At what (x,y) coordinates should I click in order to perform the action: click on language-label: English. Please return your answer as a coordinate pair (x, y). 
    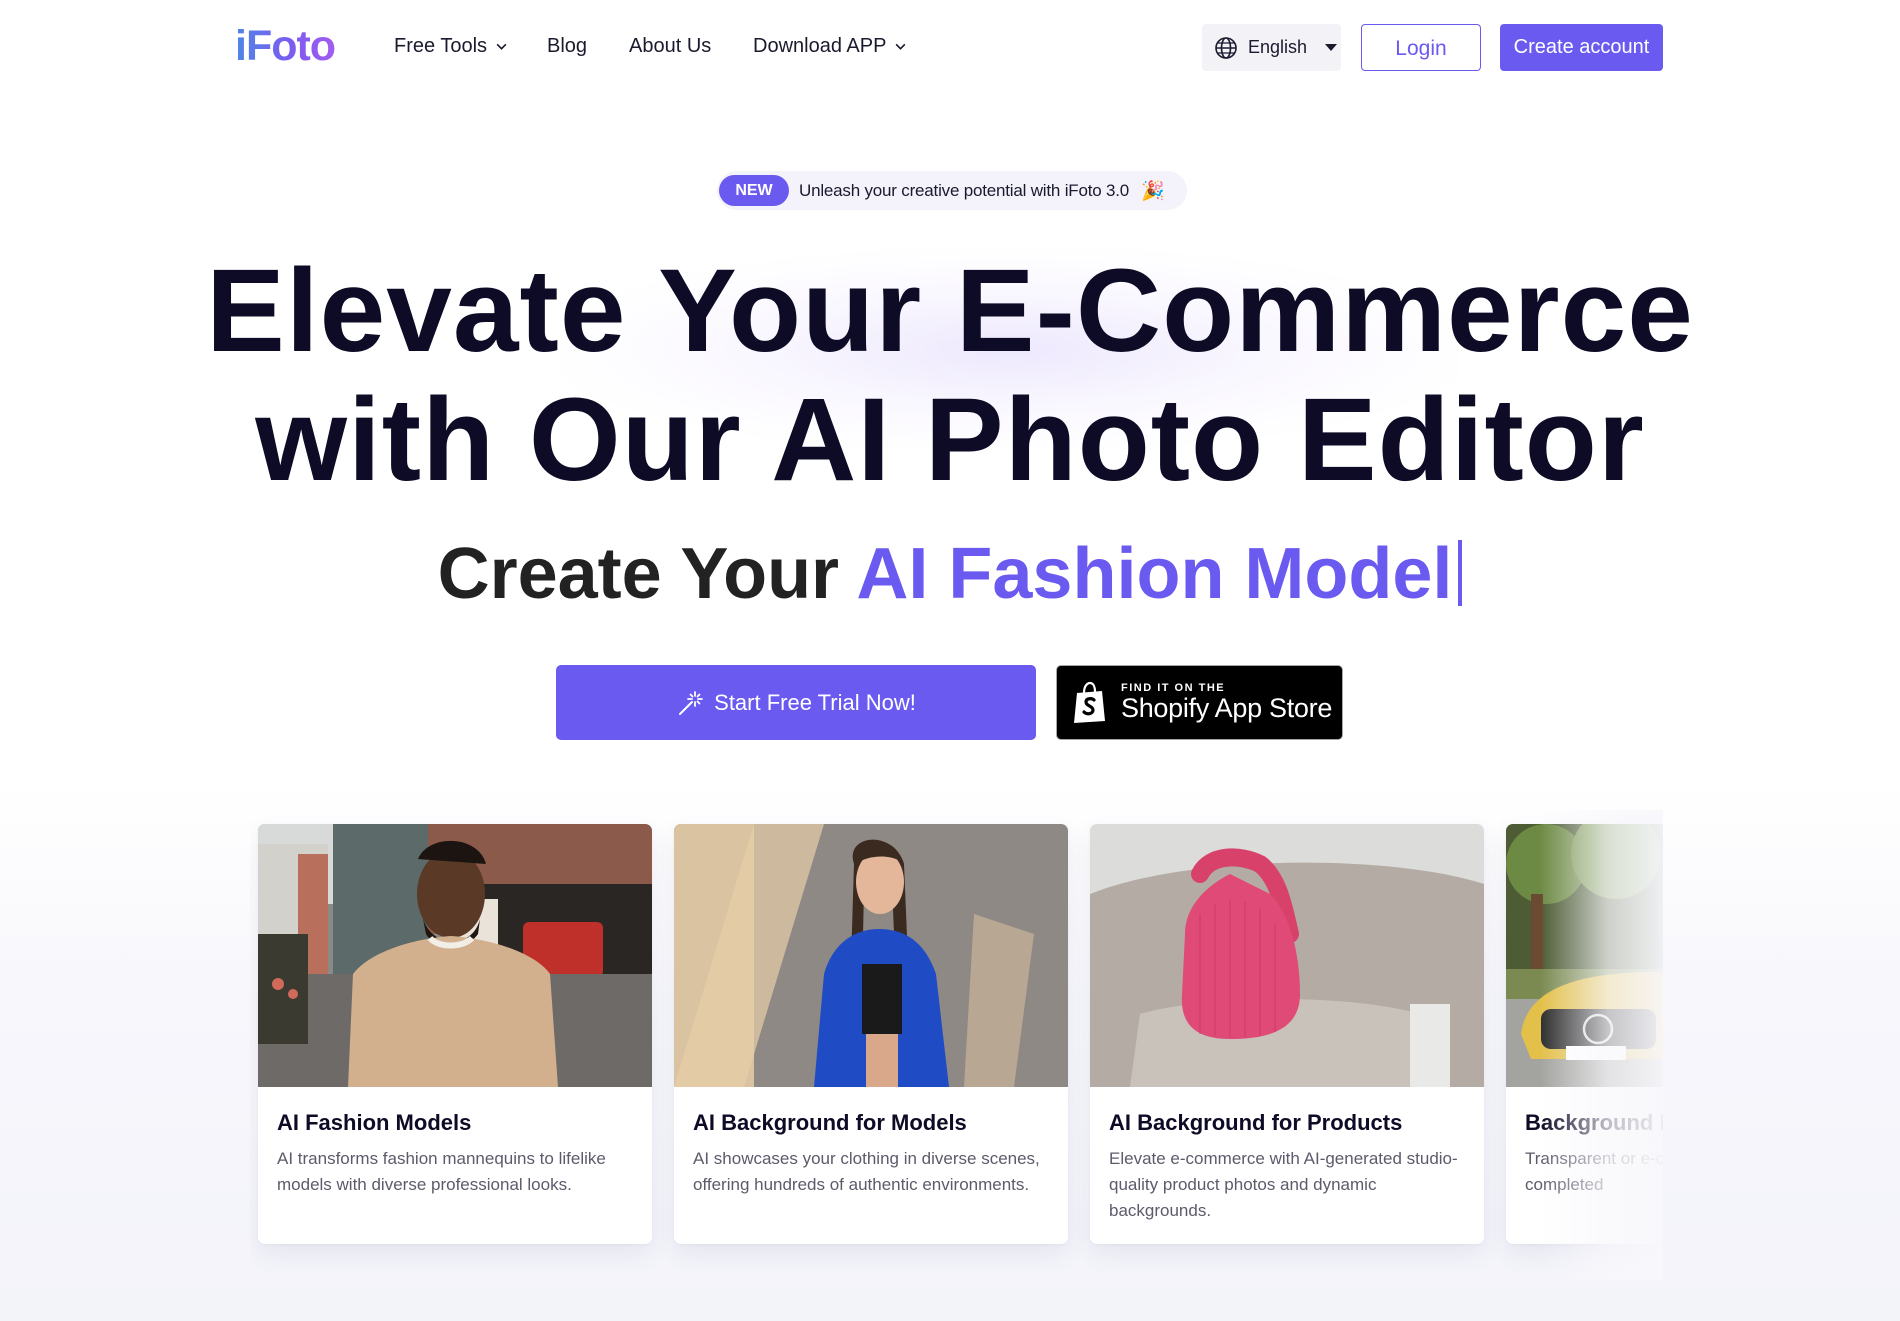
    Looking at the image, I should click on (1278, 47).